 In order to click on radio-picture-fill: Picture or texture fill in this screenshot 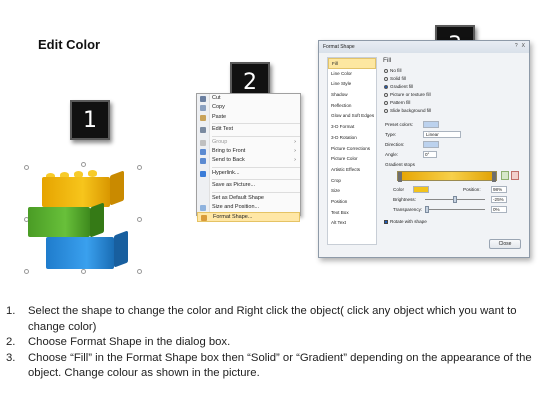, I will do `click(453, 95)`.